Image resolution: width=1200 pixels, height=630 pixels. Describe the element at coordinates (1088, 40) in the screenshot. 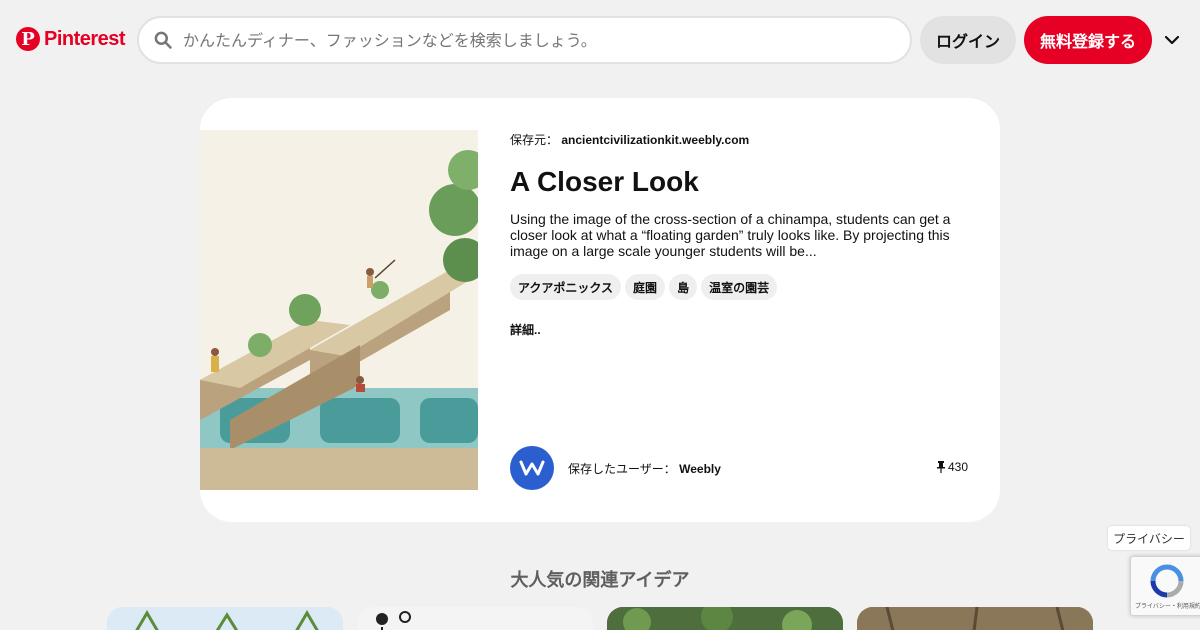

I see `signup-button: 無料登録する` at that location.